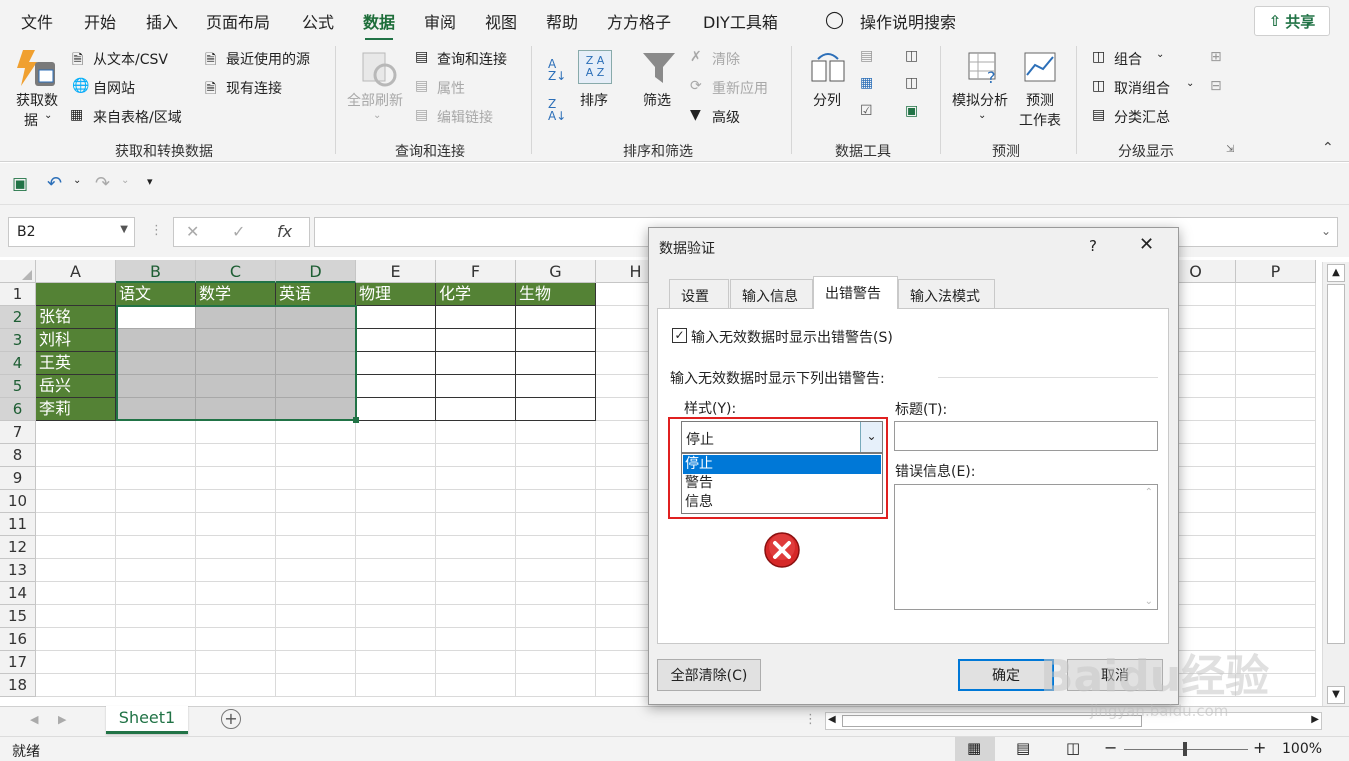 The image size is (1349, 761). What do you see at coordinates (1142, 117) in the screenshot?
I see `subtotal-button: 分类汇总` at bounding box center [1142, 117].